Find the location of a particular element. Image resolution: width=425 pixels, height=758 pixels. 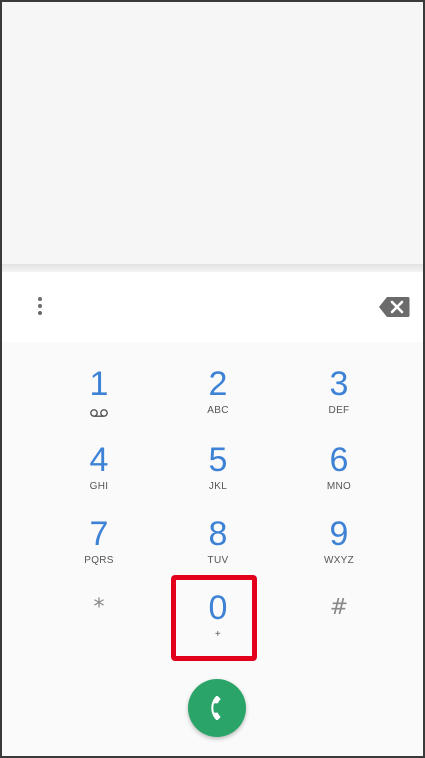

key-digit: 7 is located at coordinates (99, 534).